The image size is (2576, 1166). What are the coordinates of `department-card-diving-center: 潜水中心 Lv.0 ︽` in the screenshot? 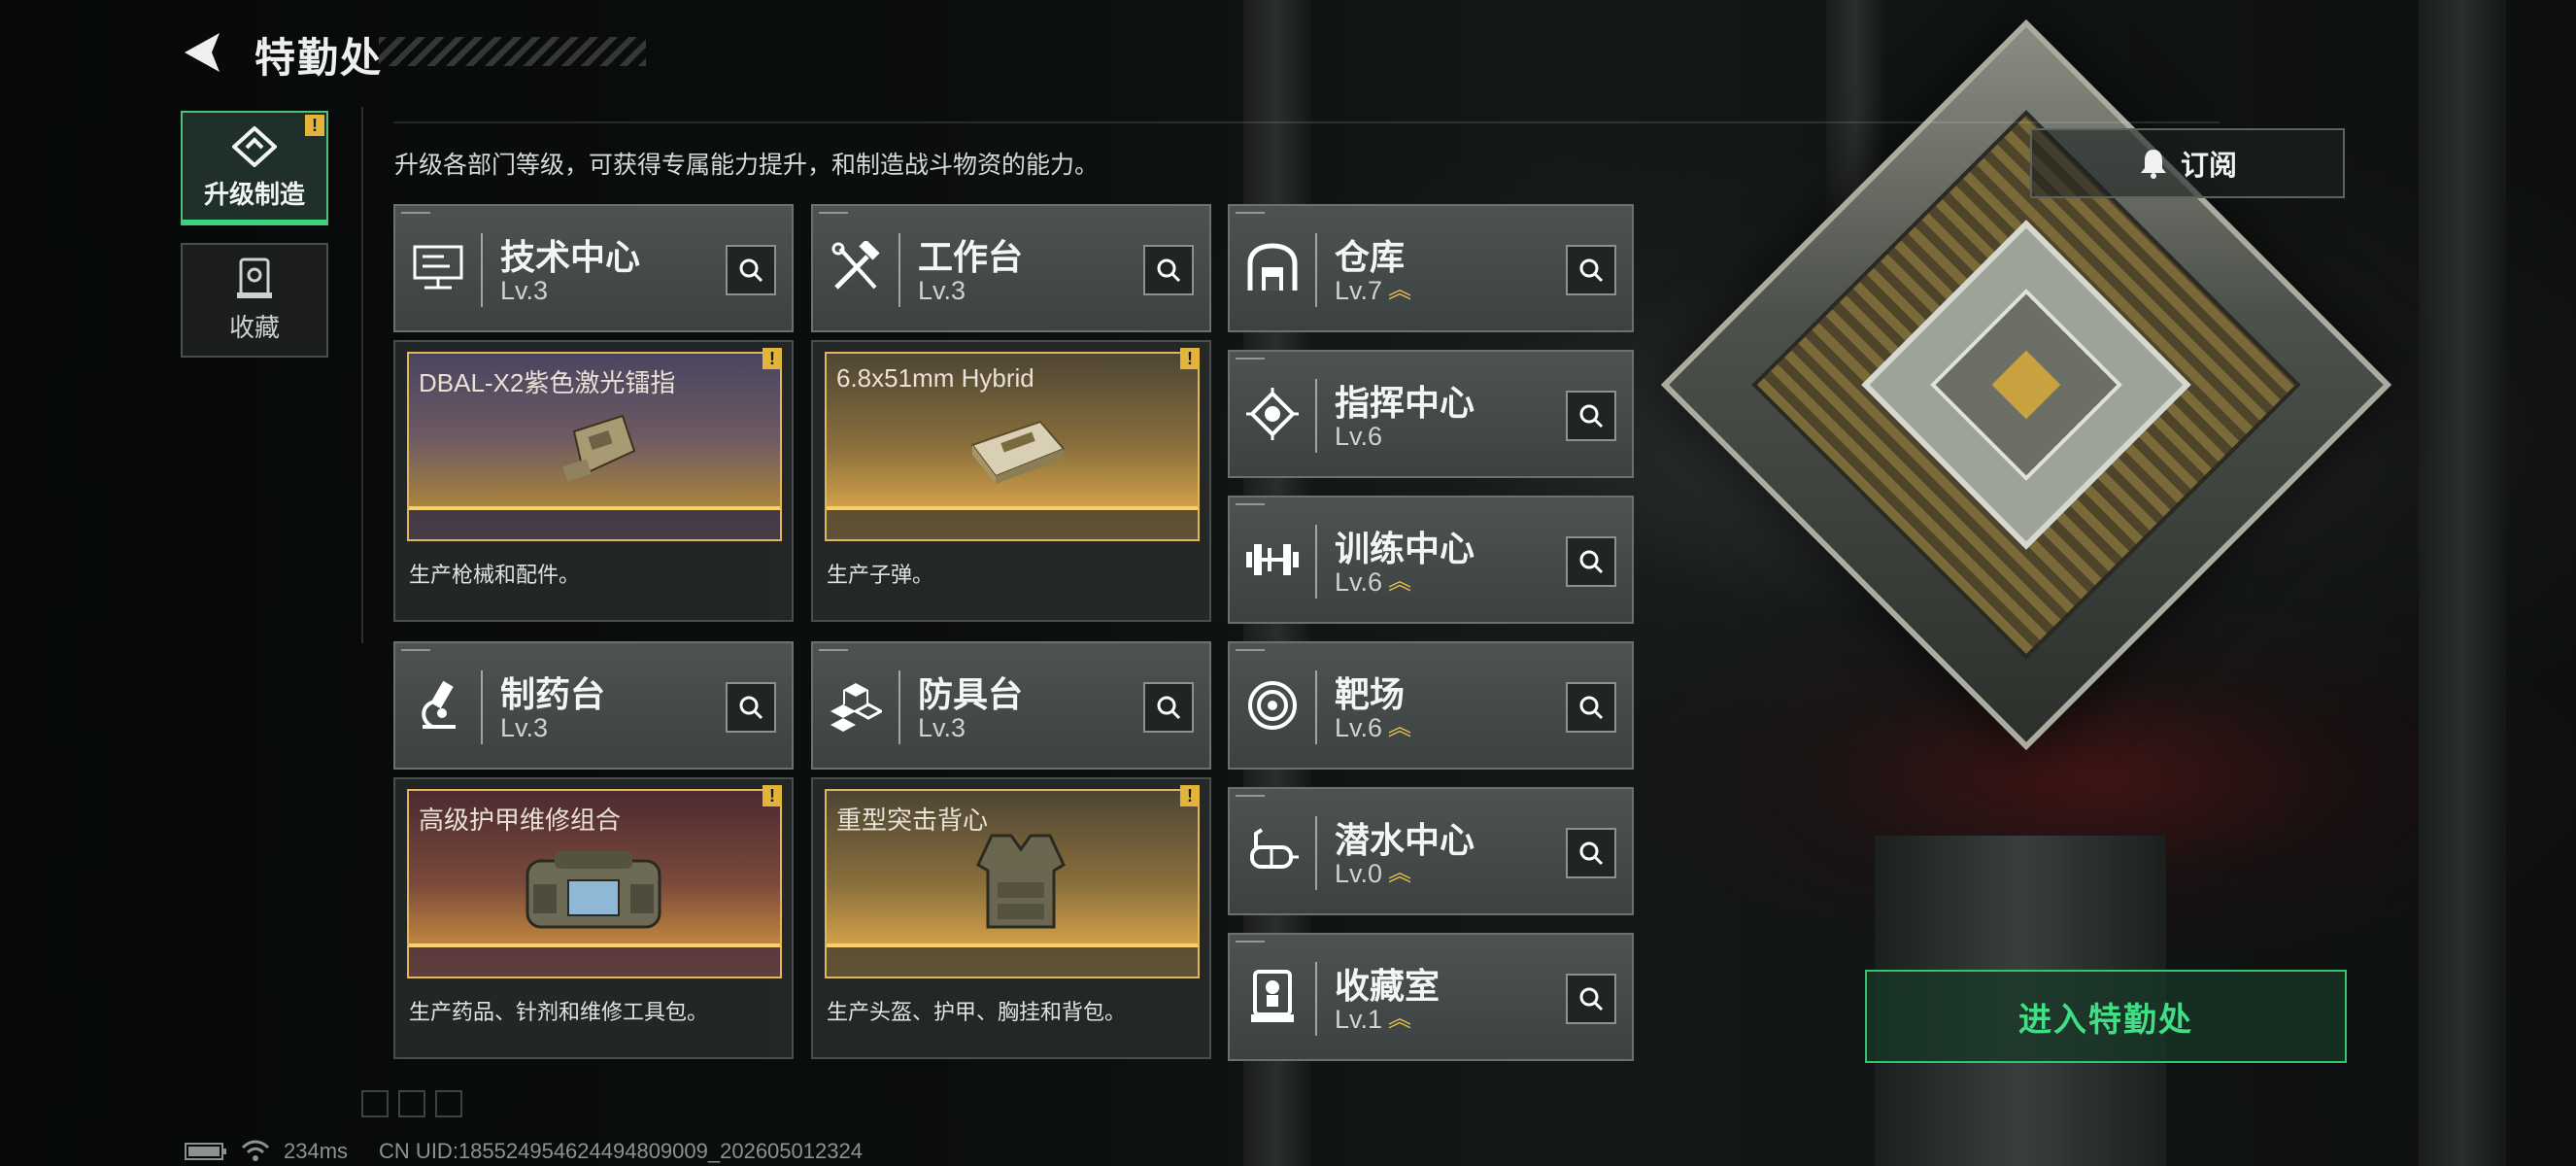 It's located at (1431, 851).